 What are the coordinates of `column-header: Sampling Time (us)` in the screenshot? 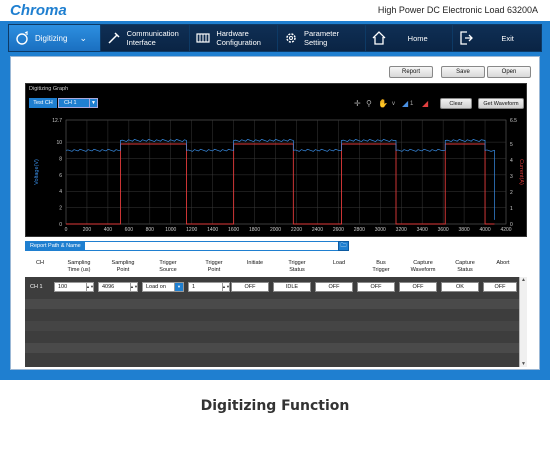 It's located at (79, 266).